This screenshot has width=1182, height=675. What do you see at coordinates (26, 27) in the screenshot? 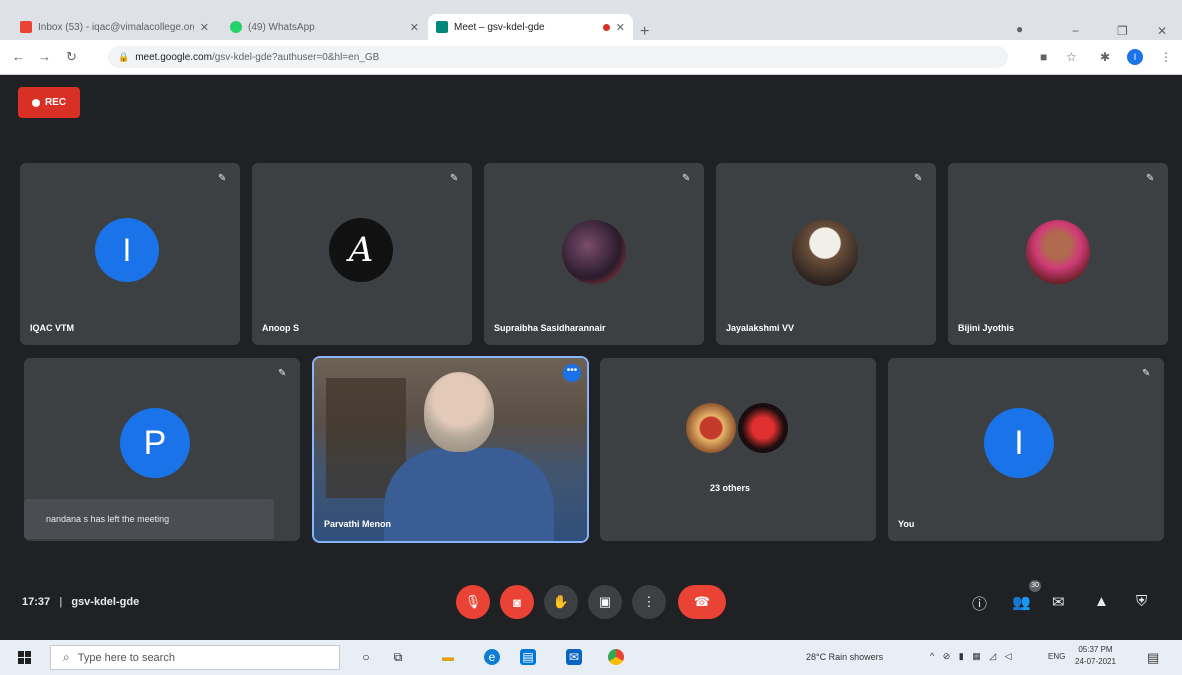
I see `gmail-icon` at bounding box center [26, 27].